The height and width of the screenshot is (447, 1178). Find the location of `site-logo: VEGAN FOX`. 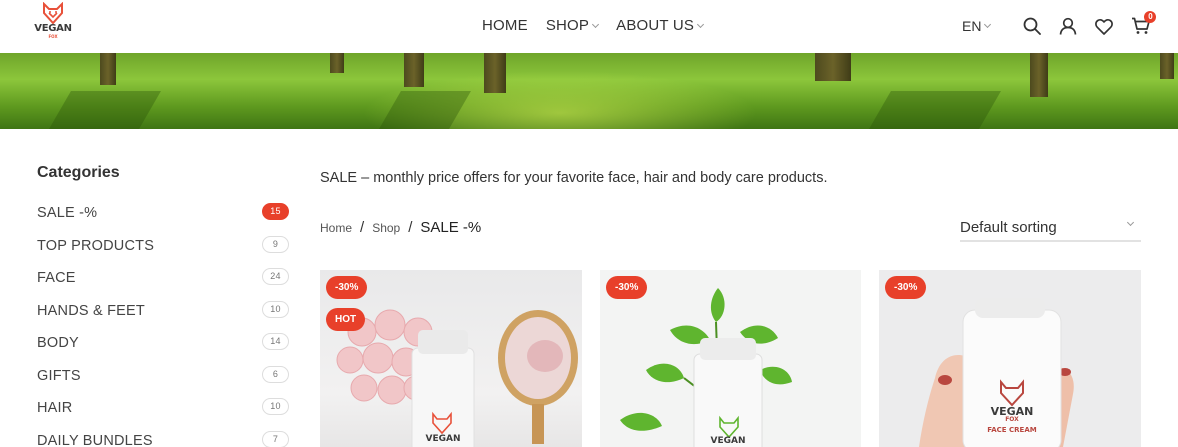

site-logo: VEGAN FOX is located at coordinates (53, 25).